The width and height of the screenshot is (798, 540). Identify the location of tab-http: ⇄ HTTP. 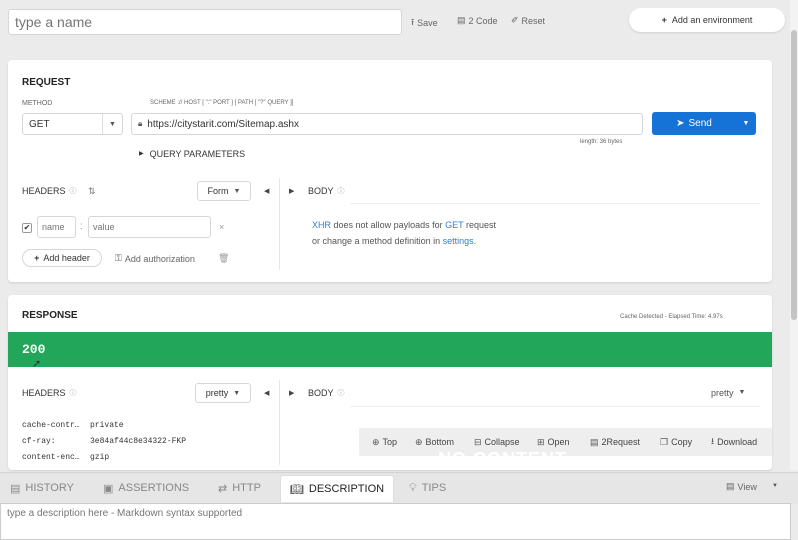
(239, 488).